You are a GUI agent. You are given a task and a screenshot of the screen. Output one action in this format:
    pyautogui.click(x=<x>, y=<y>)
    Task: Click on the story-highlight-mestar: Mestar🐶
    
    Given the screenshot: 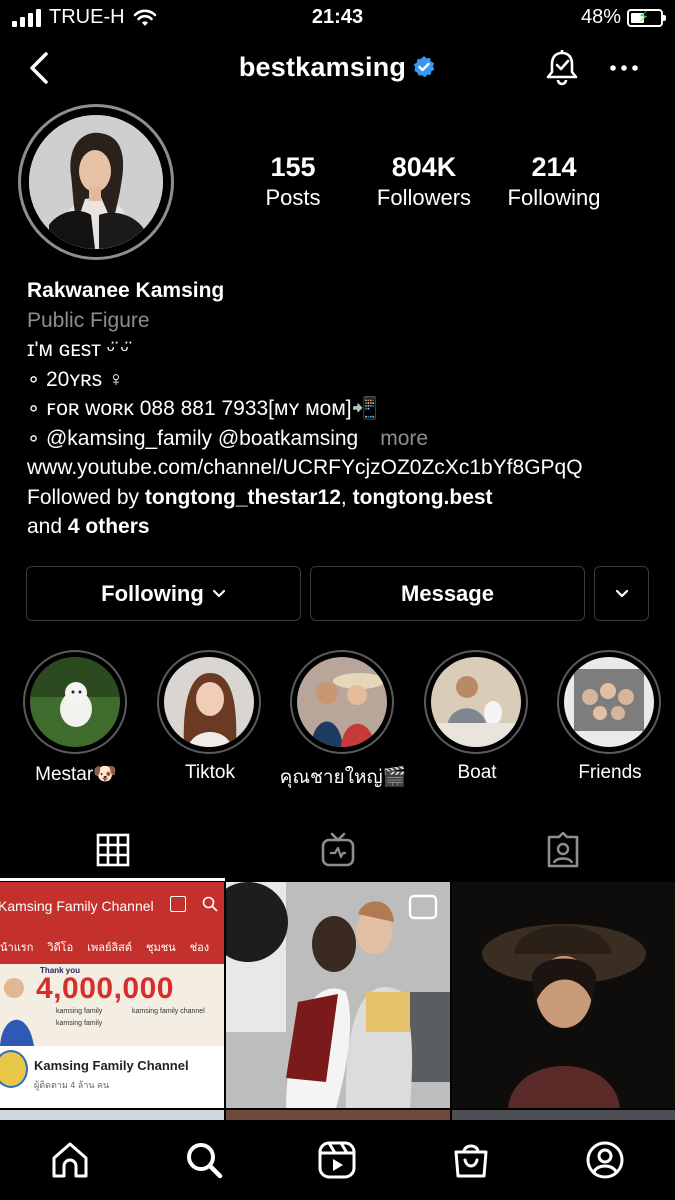 What is the action you would take?
    pyautogui.click(x=76, y=717)
    